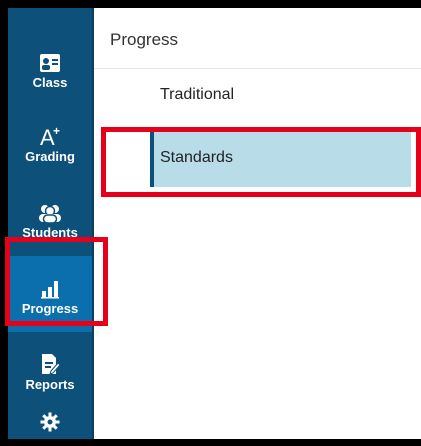 This screenshot has height=446, width=421. I want to click on class-icon, so click(50, 60).